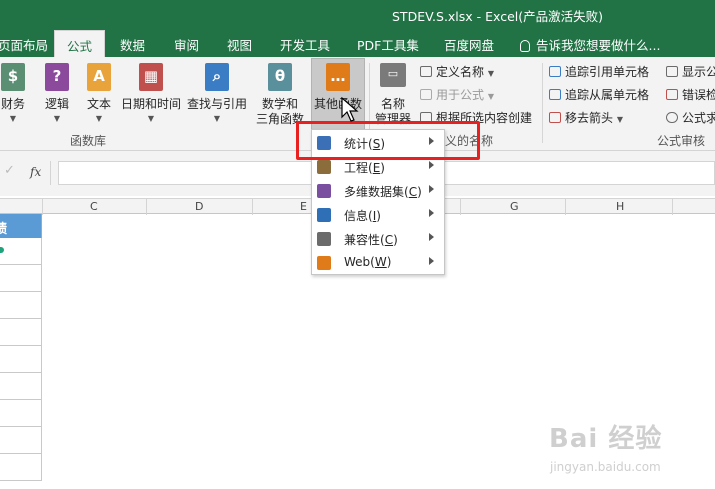  What do you see at coordinates (239, 44) in the screenshot?
I see `tab-view: 视图` at bounding box center [239, 44].